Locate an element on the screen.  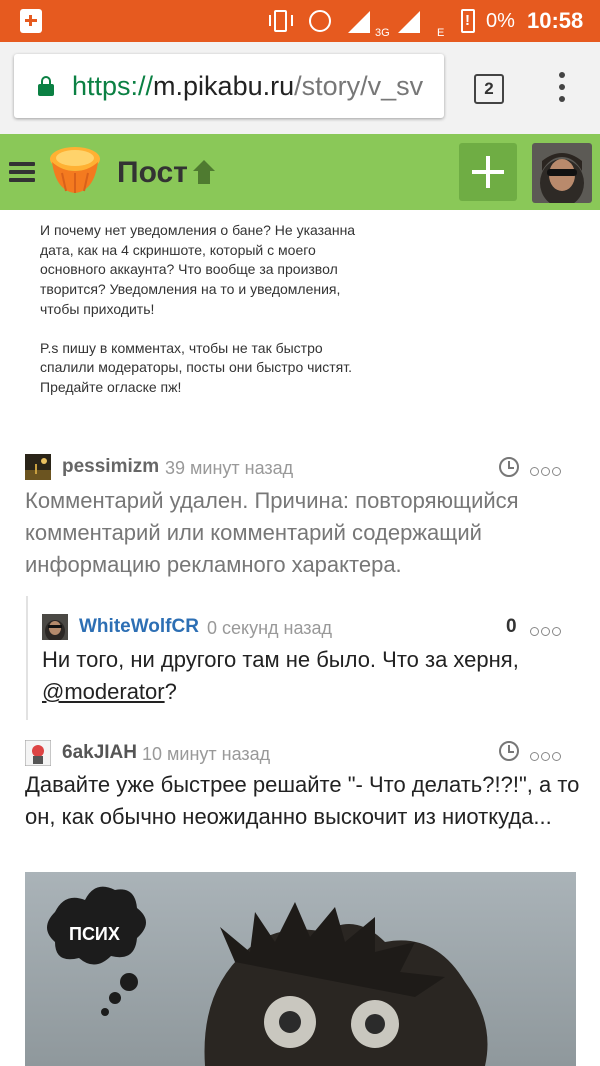
comment-author: WhiteWolfCR is located at coordinates (139, 627).